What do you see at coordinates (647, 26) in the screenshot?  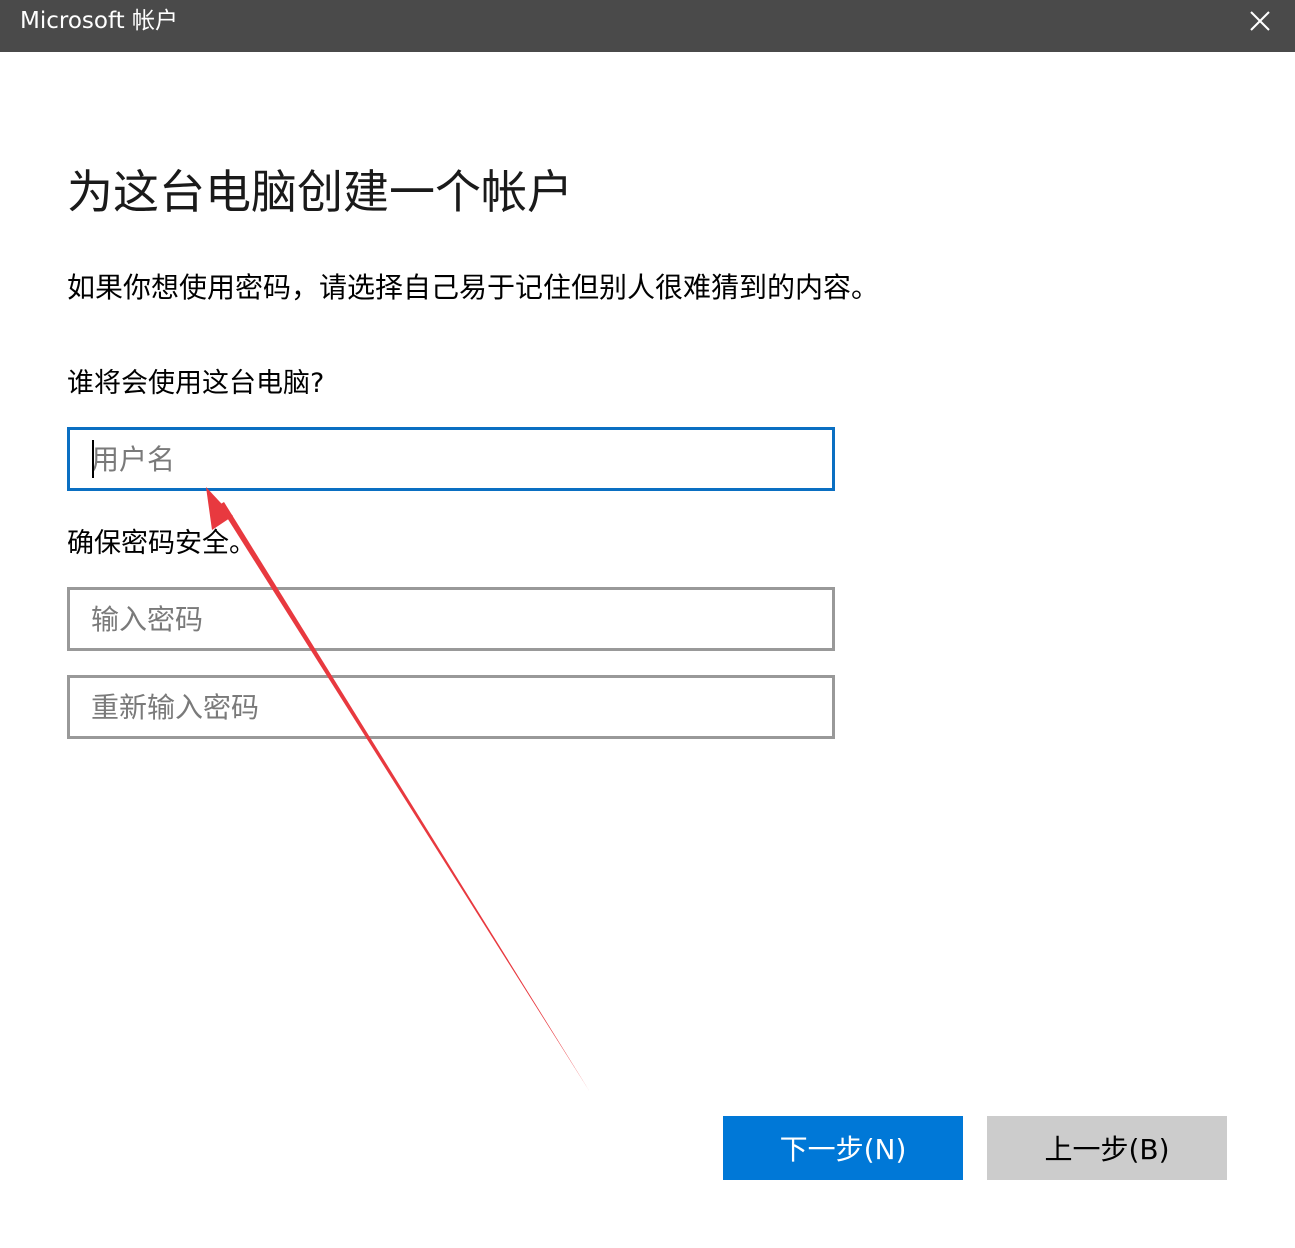 I see `title-bar: Microsoft 帐户` at bounding box center [647, 26].